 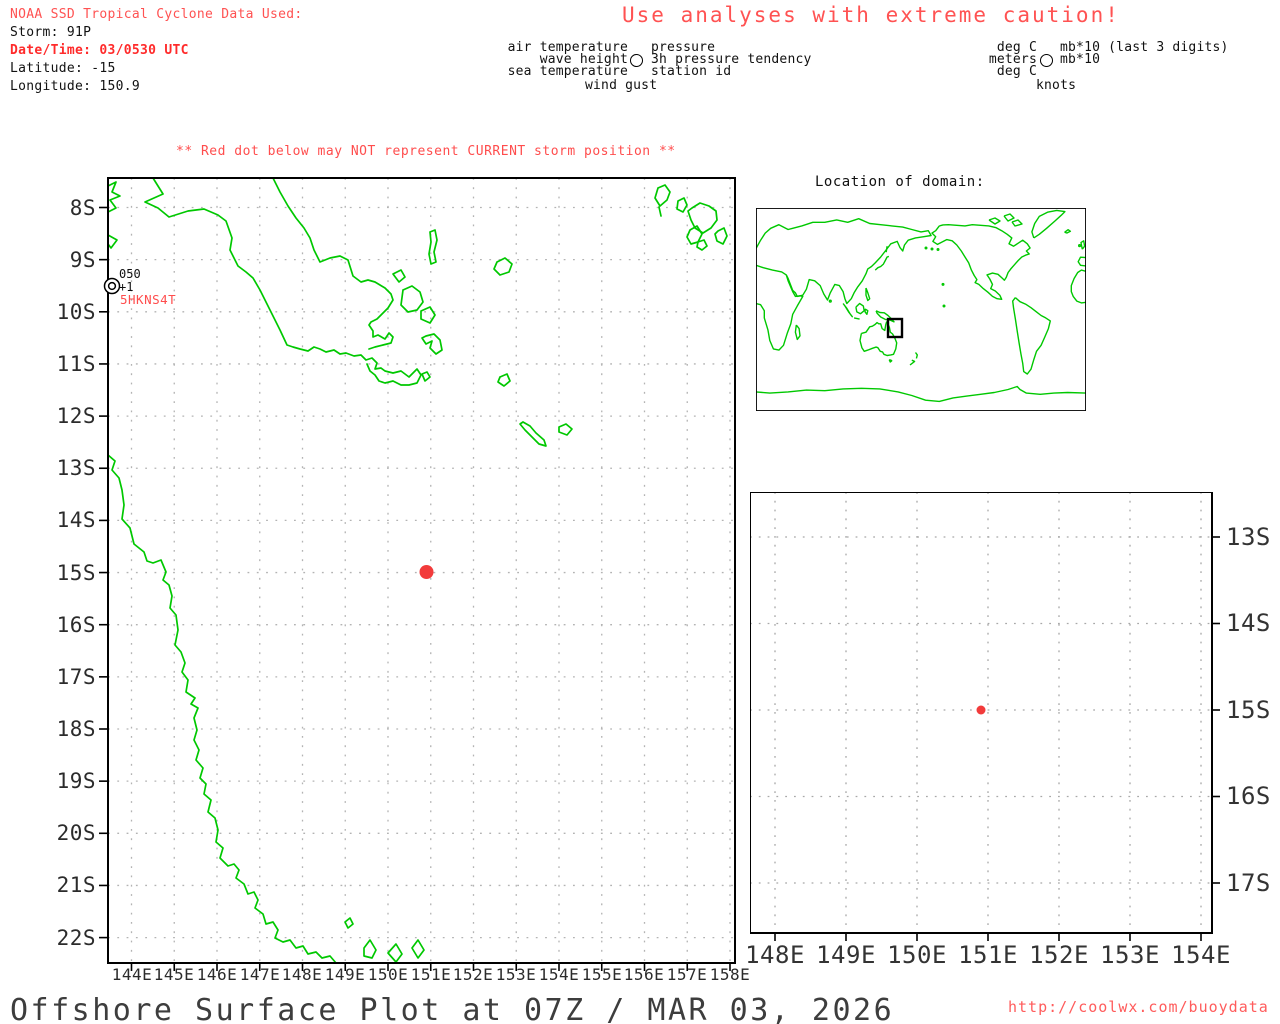 What do you see at coordinates (76, 729) in the screenshot?
I see `y-tick-label: 18S` at bounding box center [76, 729].